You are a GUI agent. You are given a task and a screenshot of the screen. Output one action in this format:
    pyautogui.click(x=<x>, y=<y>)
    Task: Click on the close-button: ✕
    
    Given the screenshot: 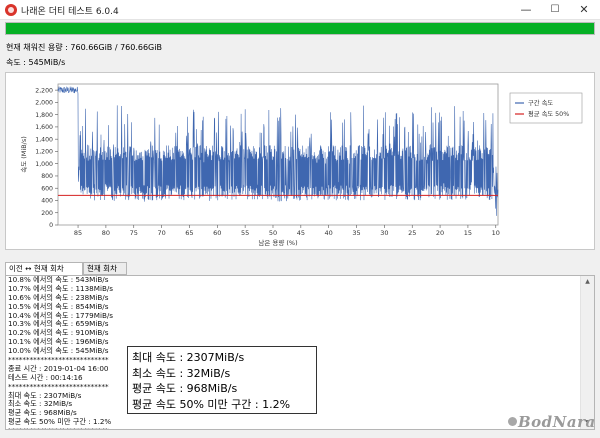 What is the action you would take?
    pyautogui.click(x=584, y=10)
    